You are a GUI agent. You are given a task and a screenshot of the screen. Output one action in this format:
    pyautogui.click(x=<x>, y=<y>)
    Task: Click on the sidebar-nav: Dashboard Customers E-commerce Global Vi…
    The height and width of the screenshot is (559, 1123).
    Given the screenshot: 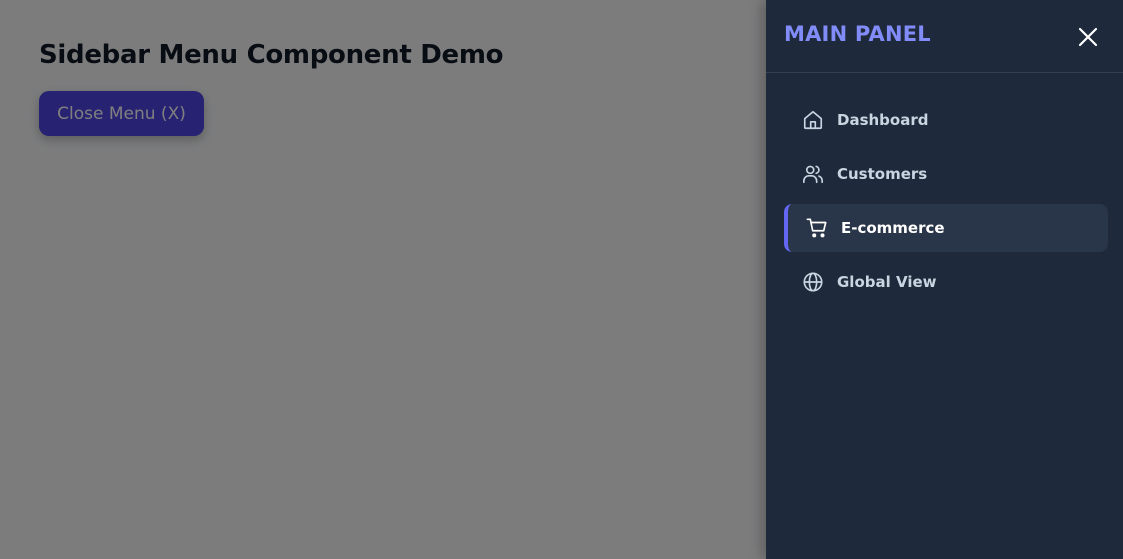 What is the action you would take?
    pyautogui.click(x=946, y=204)
    